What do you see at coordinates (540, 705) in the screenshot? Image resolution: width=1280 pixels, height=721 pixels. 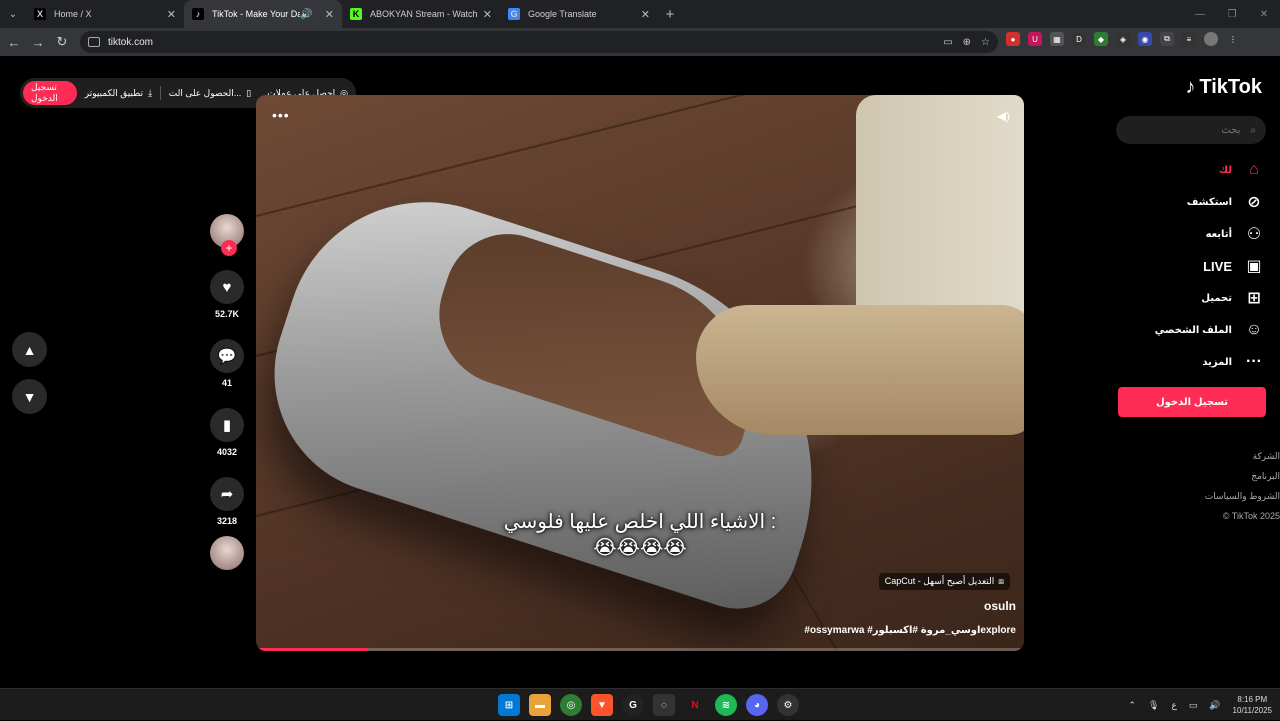 I see `file-explorer-icon: ▬` at bounding box center [540, 705].